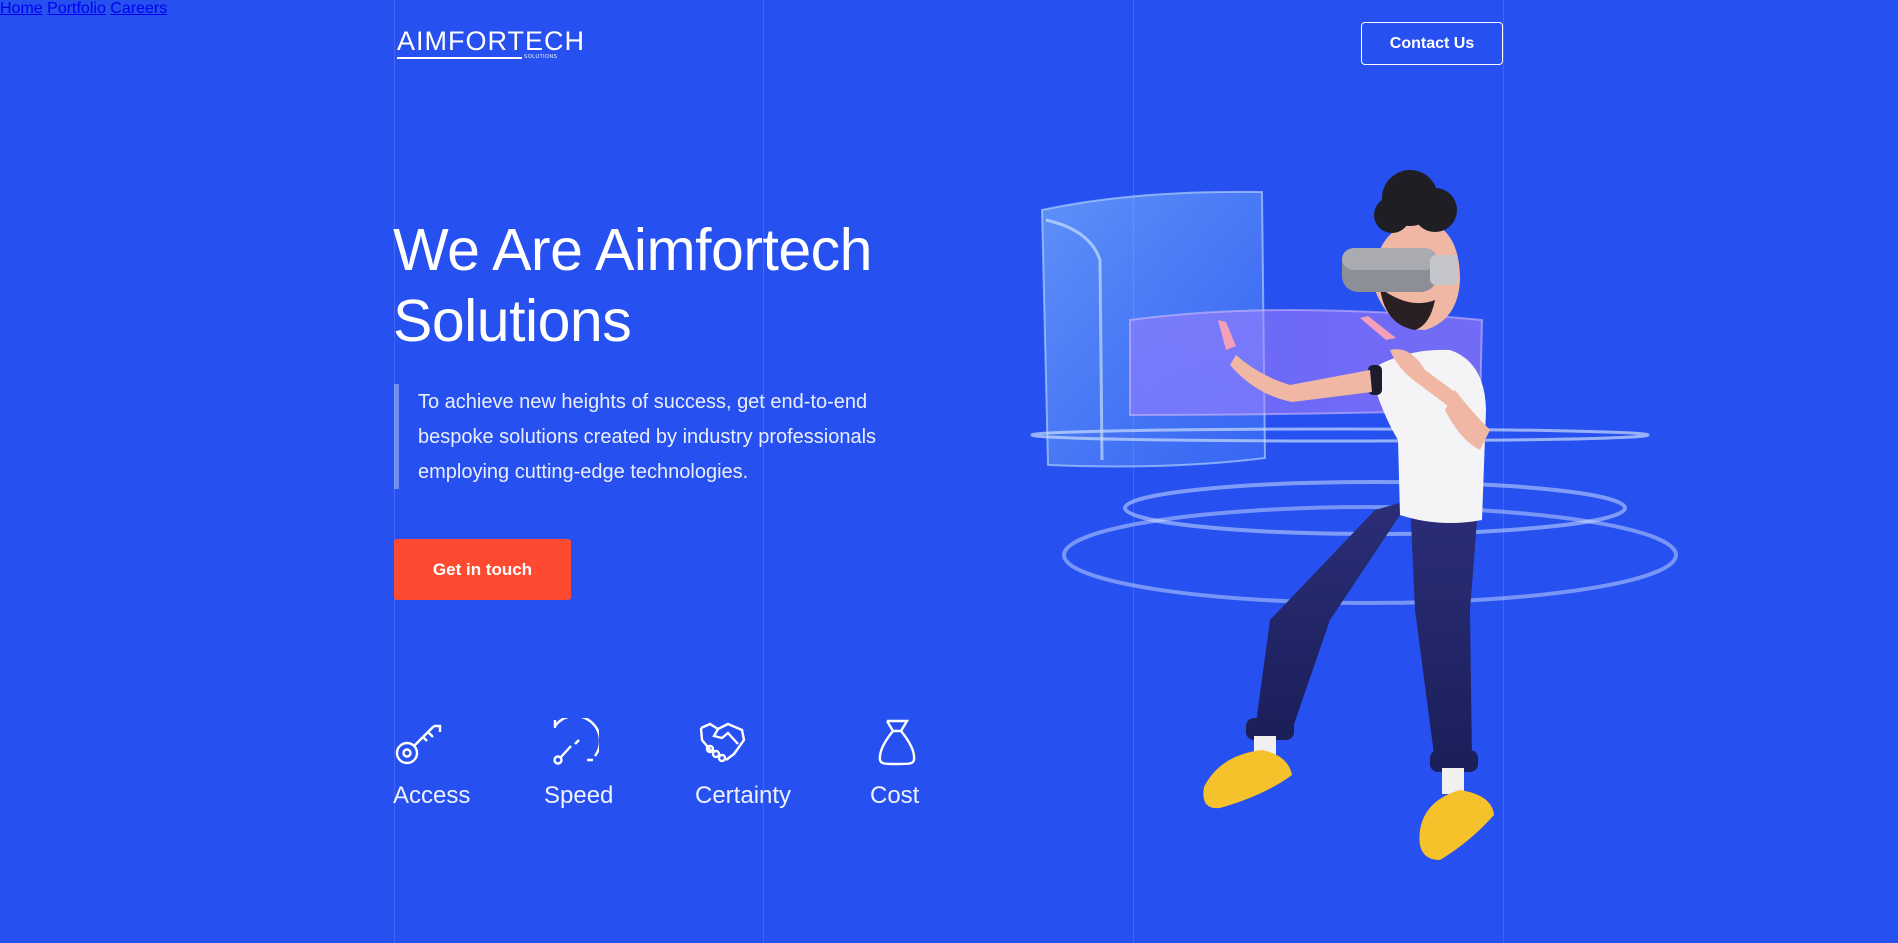 This screenshot has width=1898, height=943. What do you see at coordinates (673, 286) in the screenshot?
I see `page-title: We Are Aimfortech Solutions` at bounding box center [673, 286].